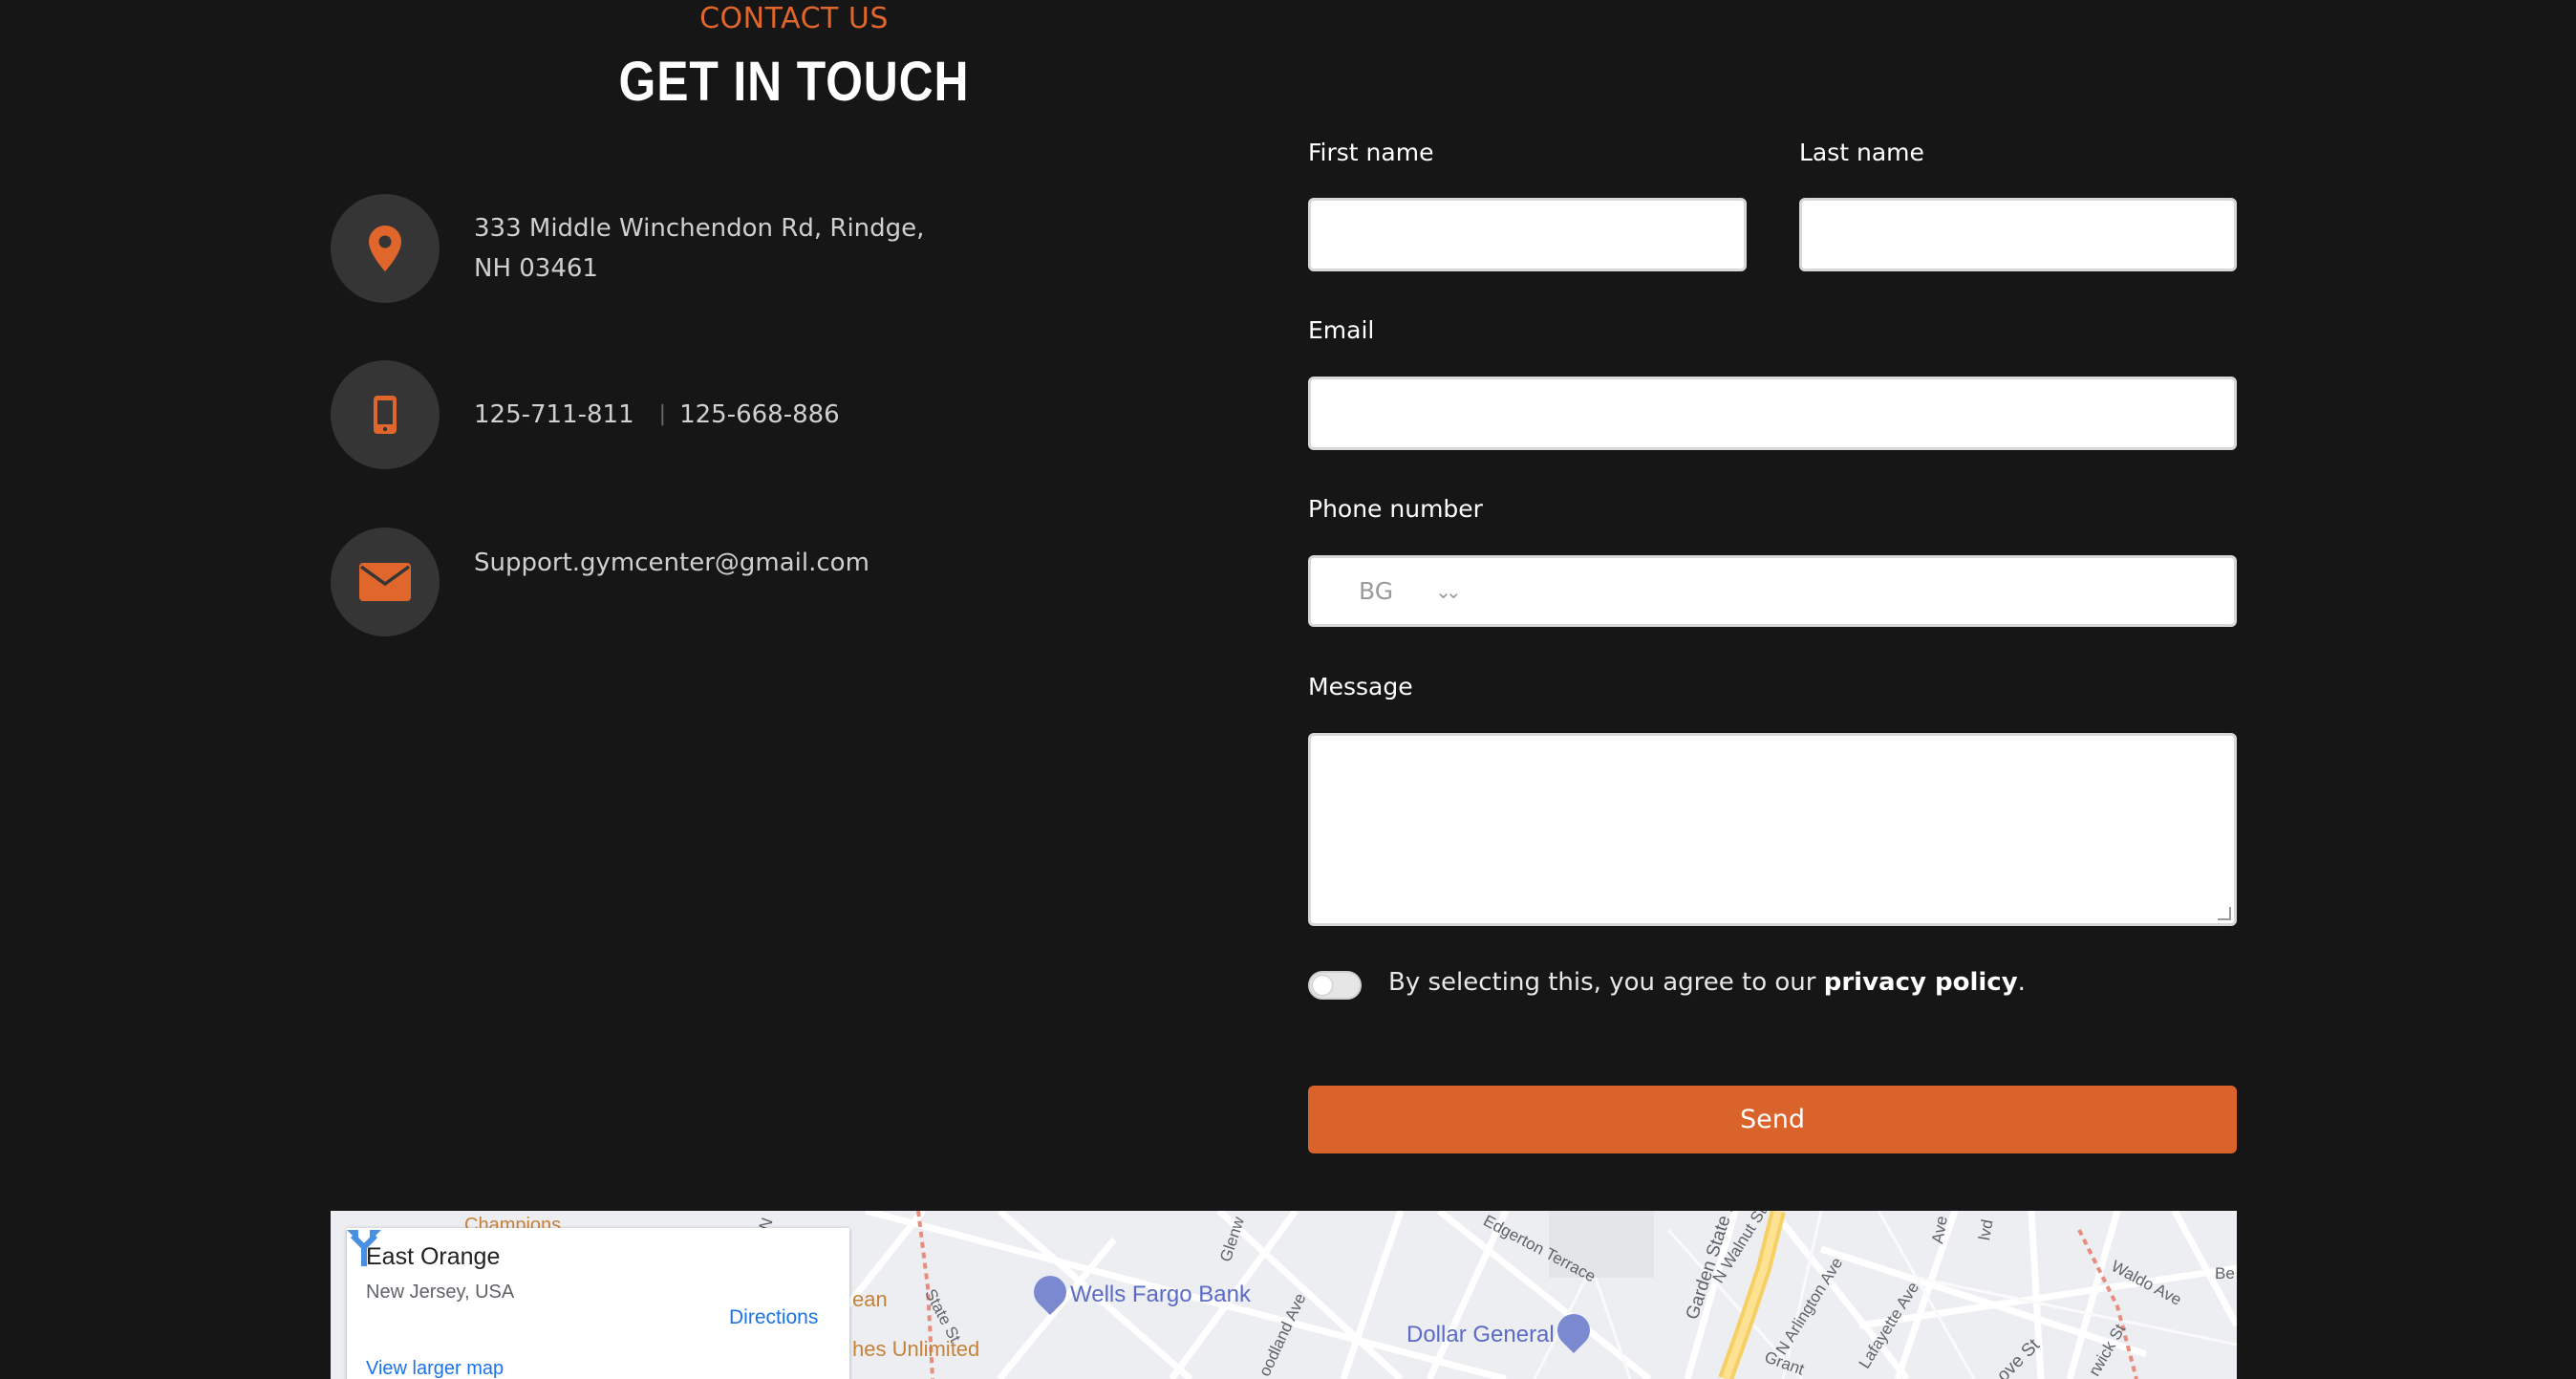 The image size is (2576, 1379). What do you see at coordinates (1772, 1119) in the screenshot?
I see `send-button: Send` at bounding box center [1772, 1119].